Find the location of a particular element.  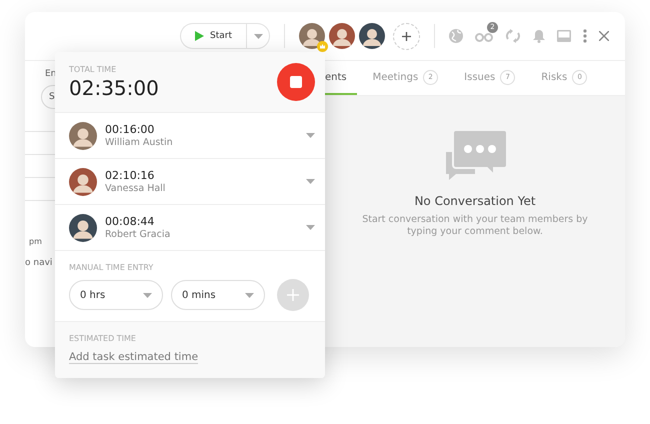

stop-icon is located at coordinates (296, 82).